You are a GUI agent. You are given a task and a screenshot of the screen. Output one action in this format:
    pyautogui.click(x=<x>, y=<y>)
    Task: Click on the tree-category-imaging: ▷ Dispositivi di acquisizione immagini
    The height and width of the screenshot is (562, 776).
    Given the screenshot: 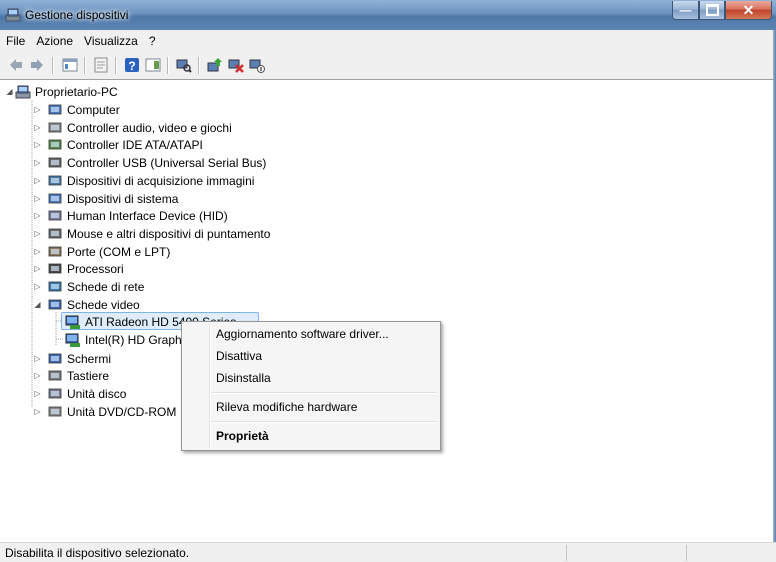 What is the action you would take?
    pyautogui.click(x=144, y=180)
    